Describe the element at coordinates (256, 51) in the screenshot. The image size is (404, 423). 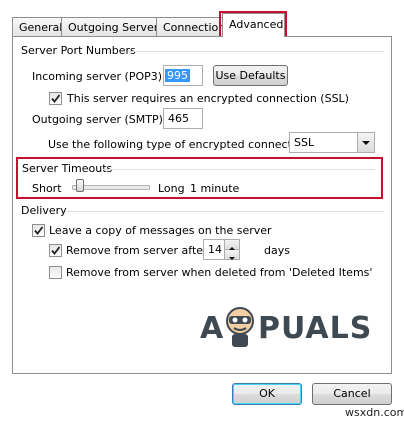
I see `server-ports-divider` at that location.